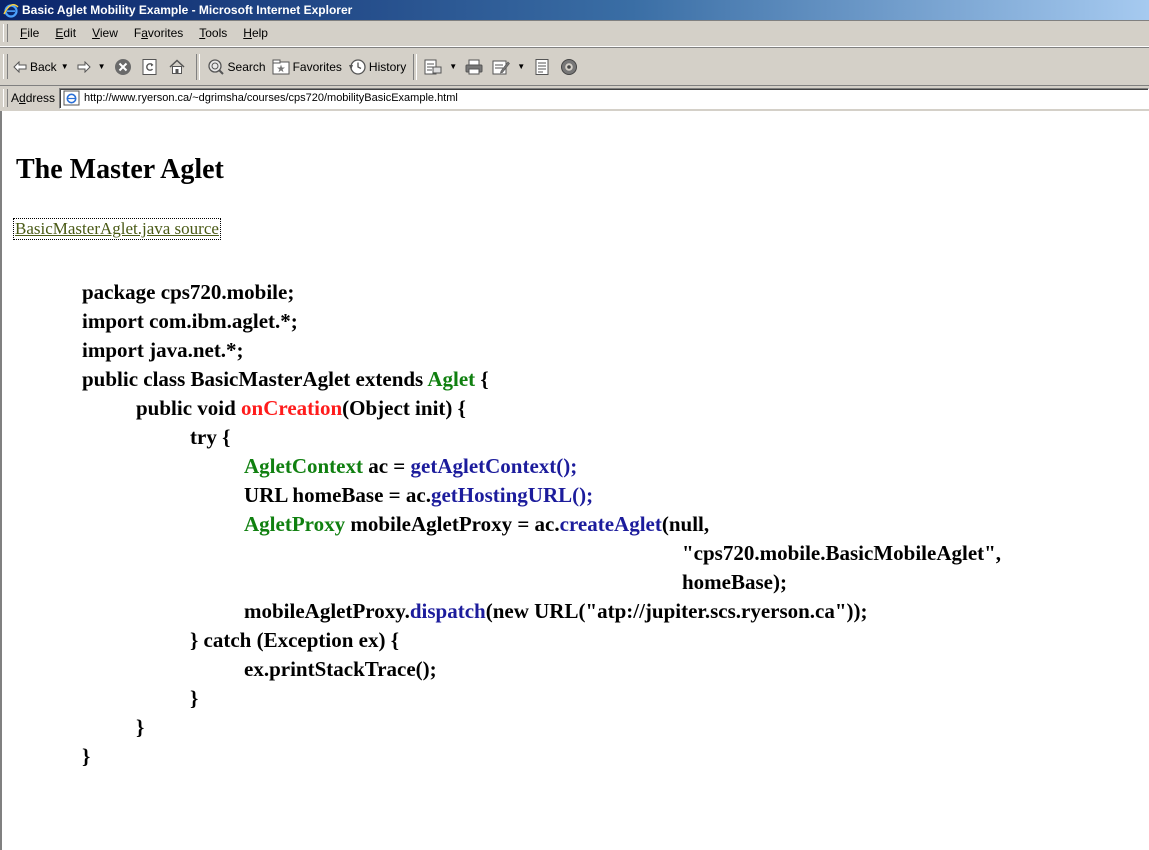 Image resolution: width=1149 pixels, height=850 pixels. I want to click on code-line: import com.ibm.aglet.*;, so click(190, 321).